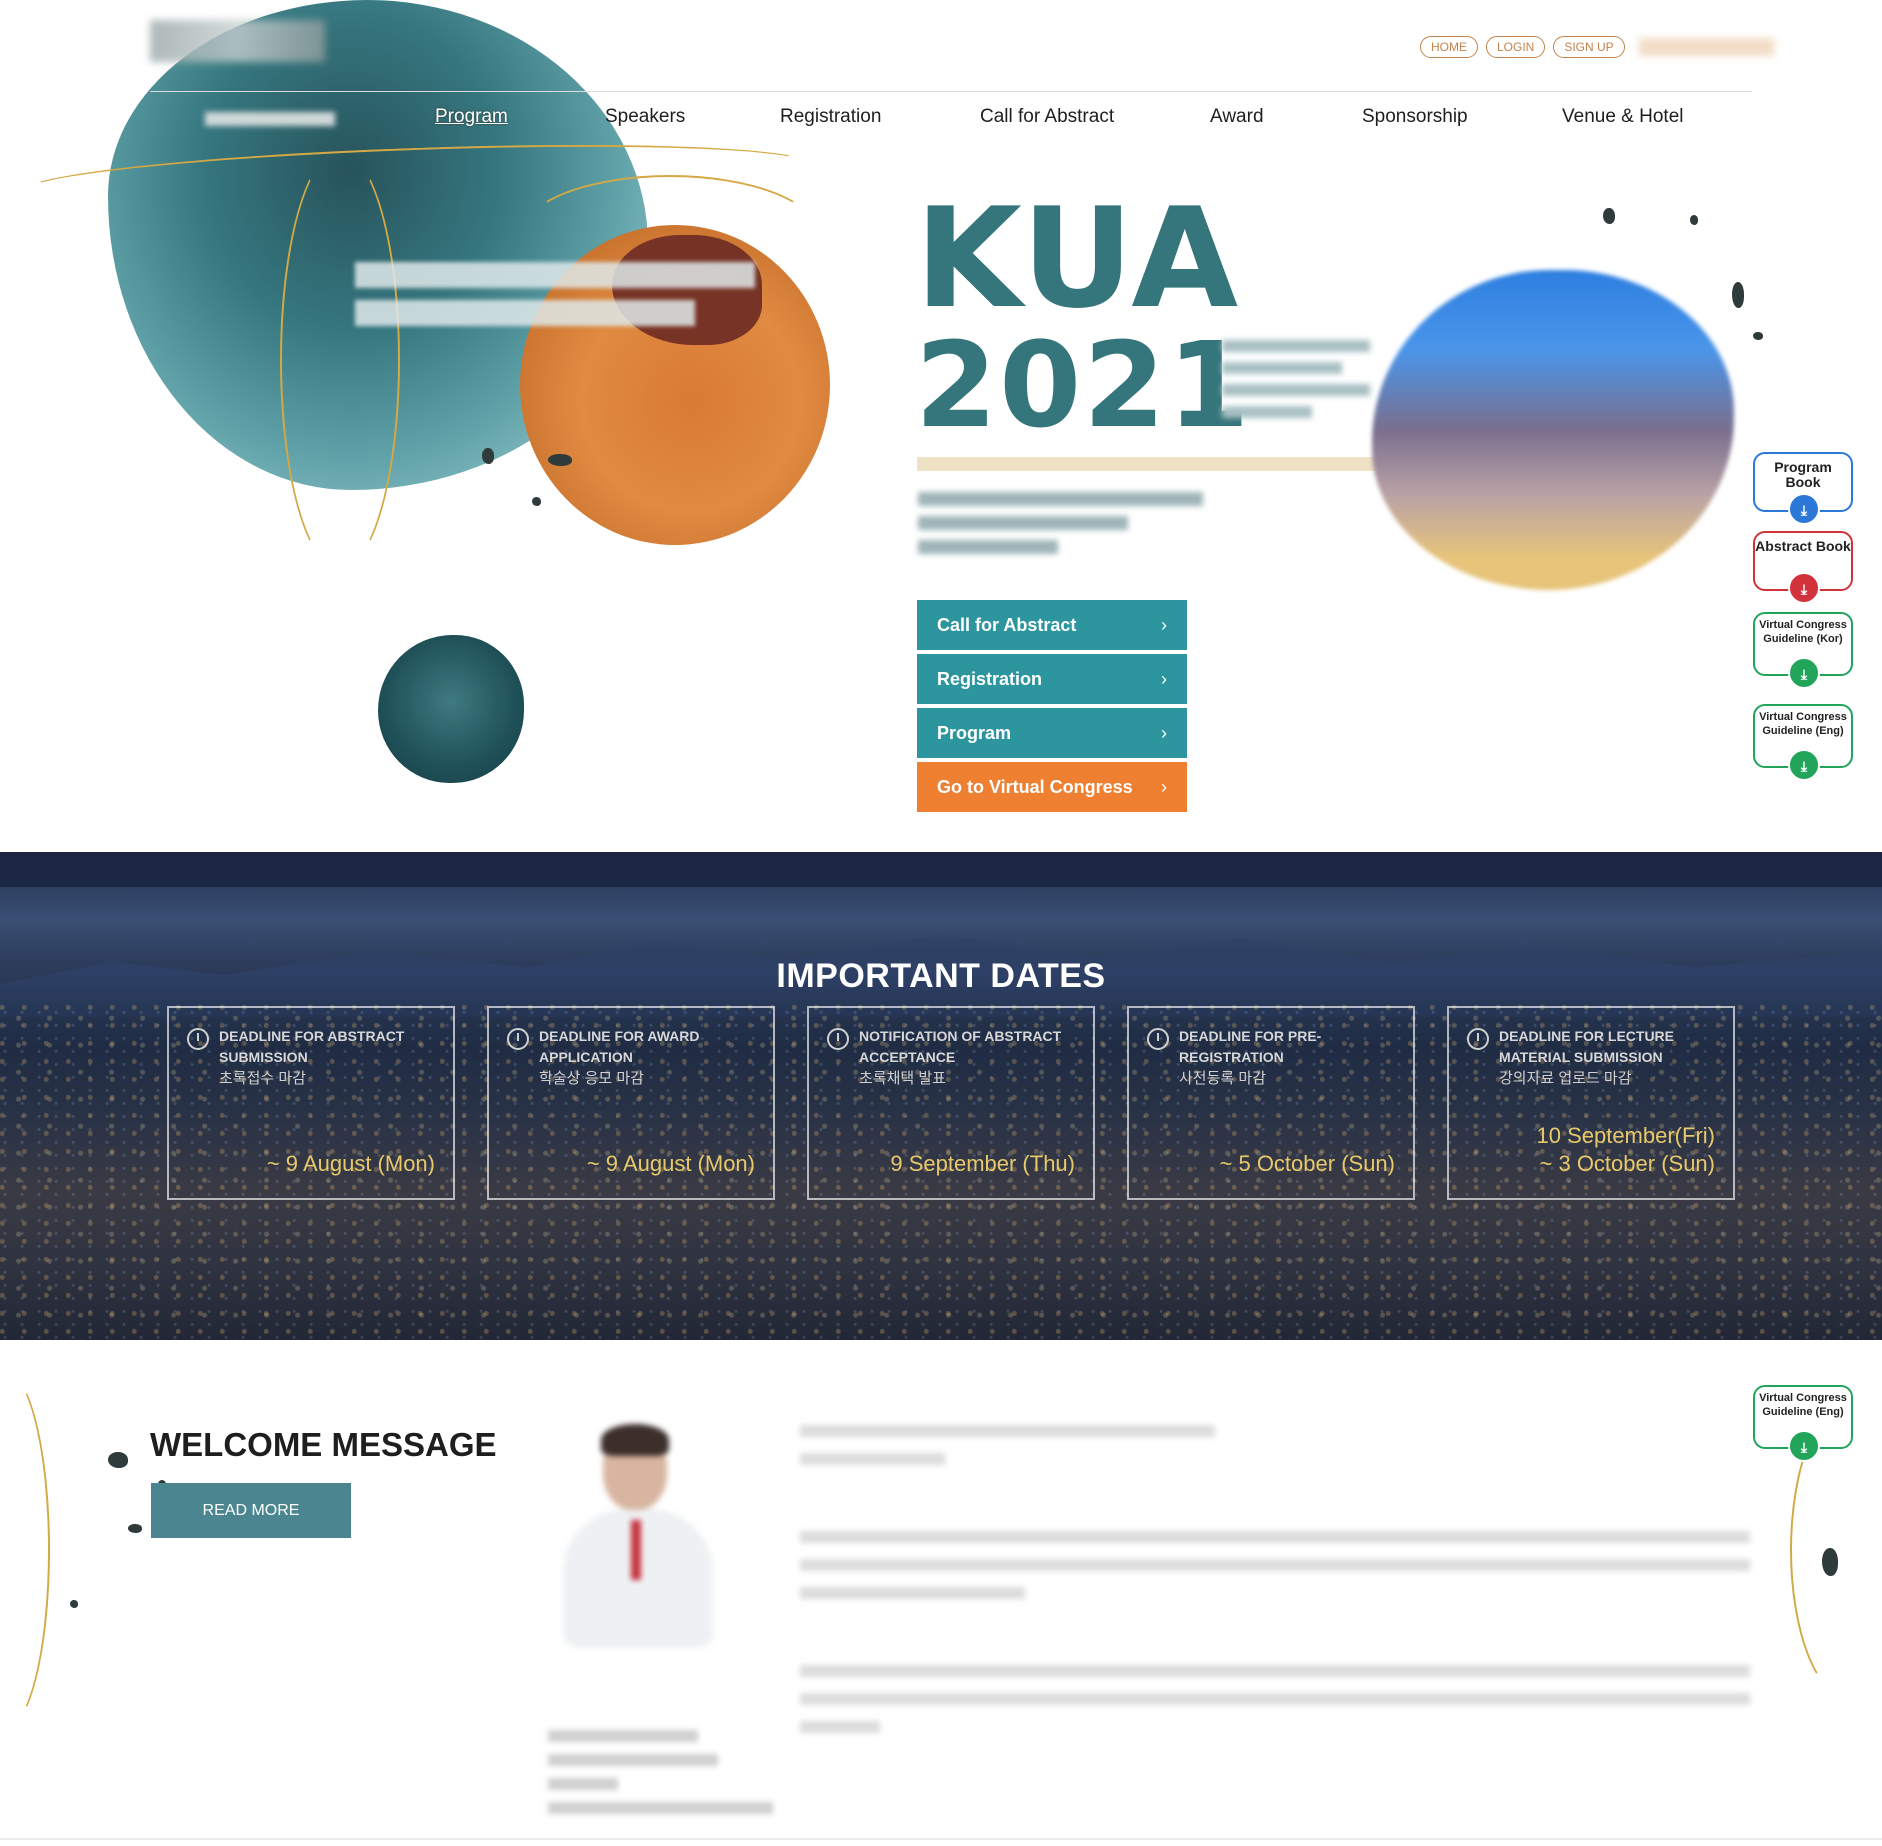  I want to click on nav-item-registration: Registration, so click(830, 117).